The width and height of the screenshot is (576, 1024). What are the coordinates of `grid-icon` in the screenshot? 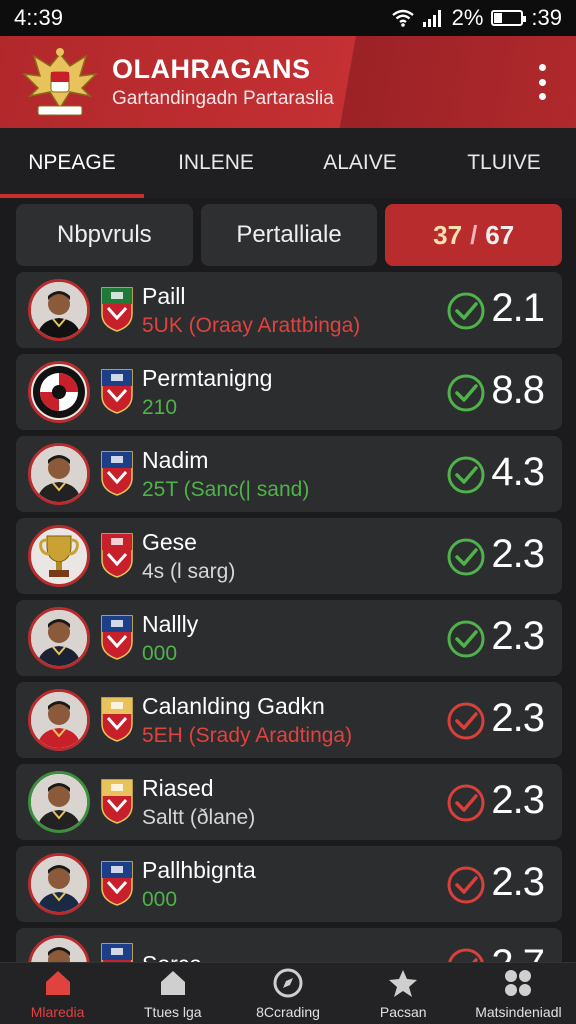 It's located at (518, 985).